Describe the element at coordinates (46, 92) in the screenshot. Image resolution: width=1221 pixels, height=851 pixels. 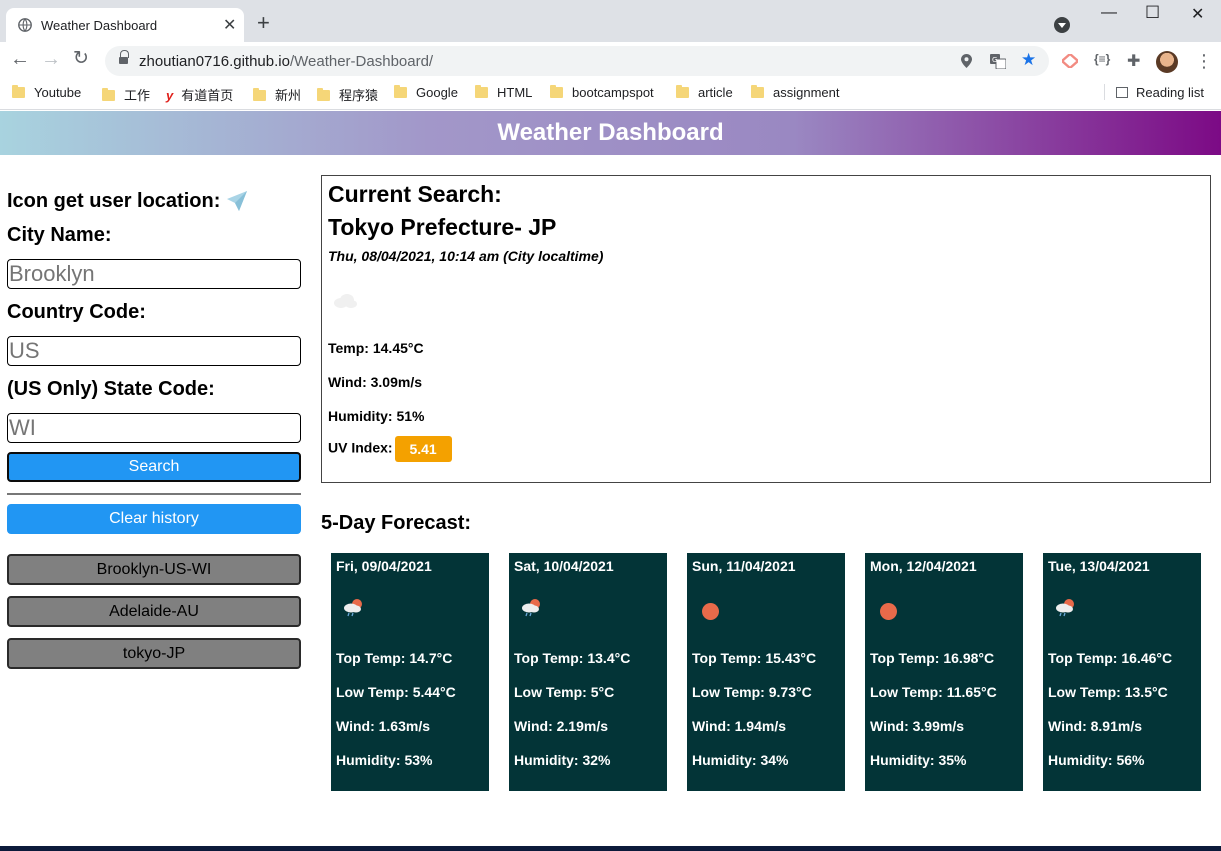
I see `bookmark-youtube: Youtube` at that location.